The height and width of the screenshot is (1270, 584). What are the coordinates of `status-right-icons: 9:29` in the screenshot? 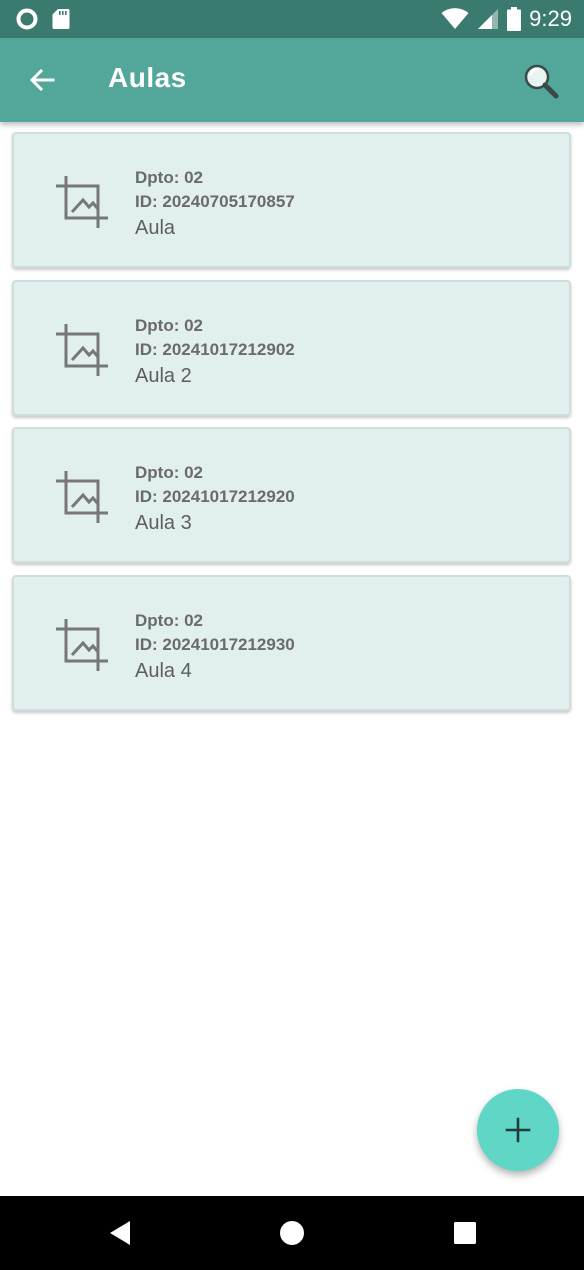 It's located at (506, 19).